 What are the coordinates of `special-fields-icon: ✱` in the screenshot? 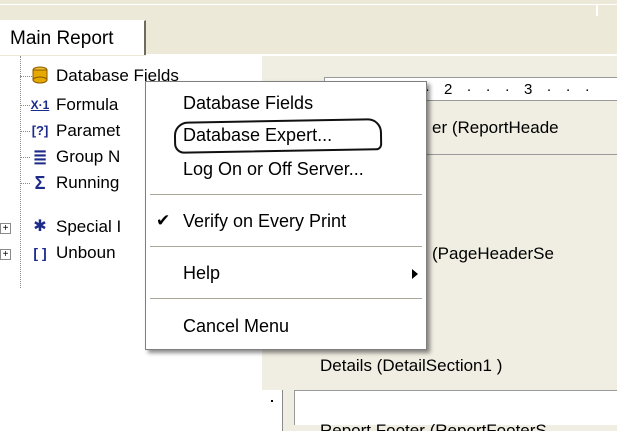 It's located at (40, 226).